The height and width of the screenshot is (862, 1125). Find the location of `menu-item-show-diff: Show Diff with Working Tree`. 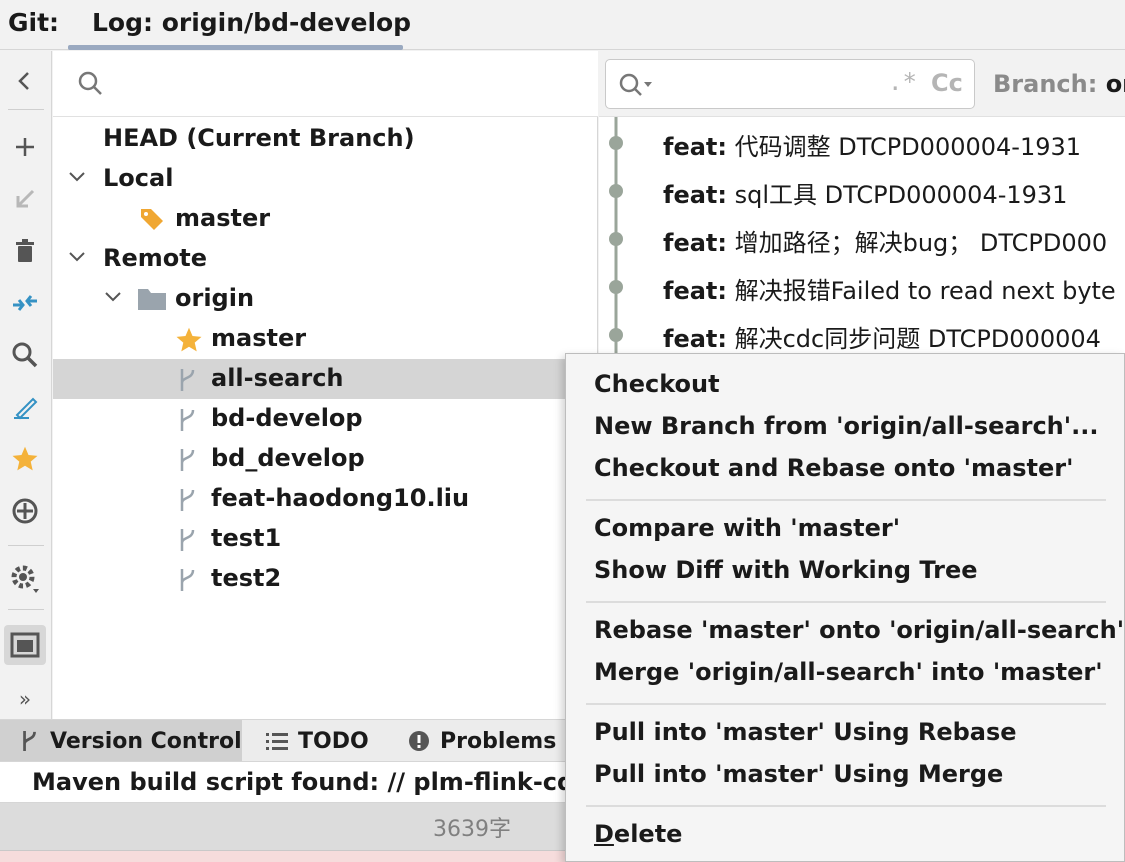

menu-item-show-diff: Show Diff with Working Tree is located at coordinates (845, 571).